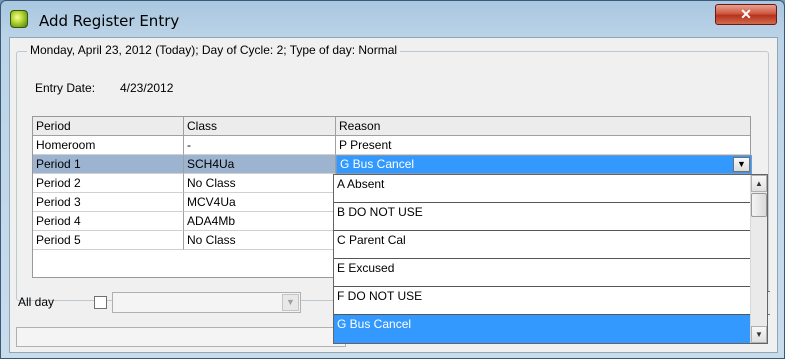 Image resolution: width=785 pixels, height=359 pixels. What do you see at coordinates (542, 189) in the screenshot?
I see `dropdown-option: A Absent` at bounding box center [542, 189].